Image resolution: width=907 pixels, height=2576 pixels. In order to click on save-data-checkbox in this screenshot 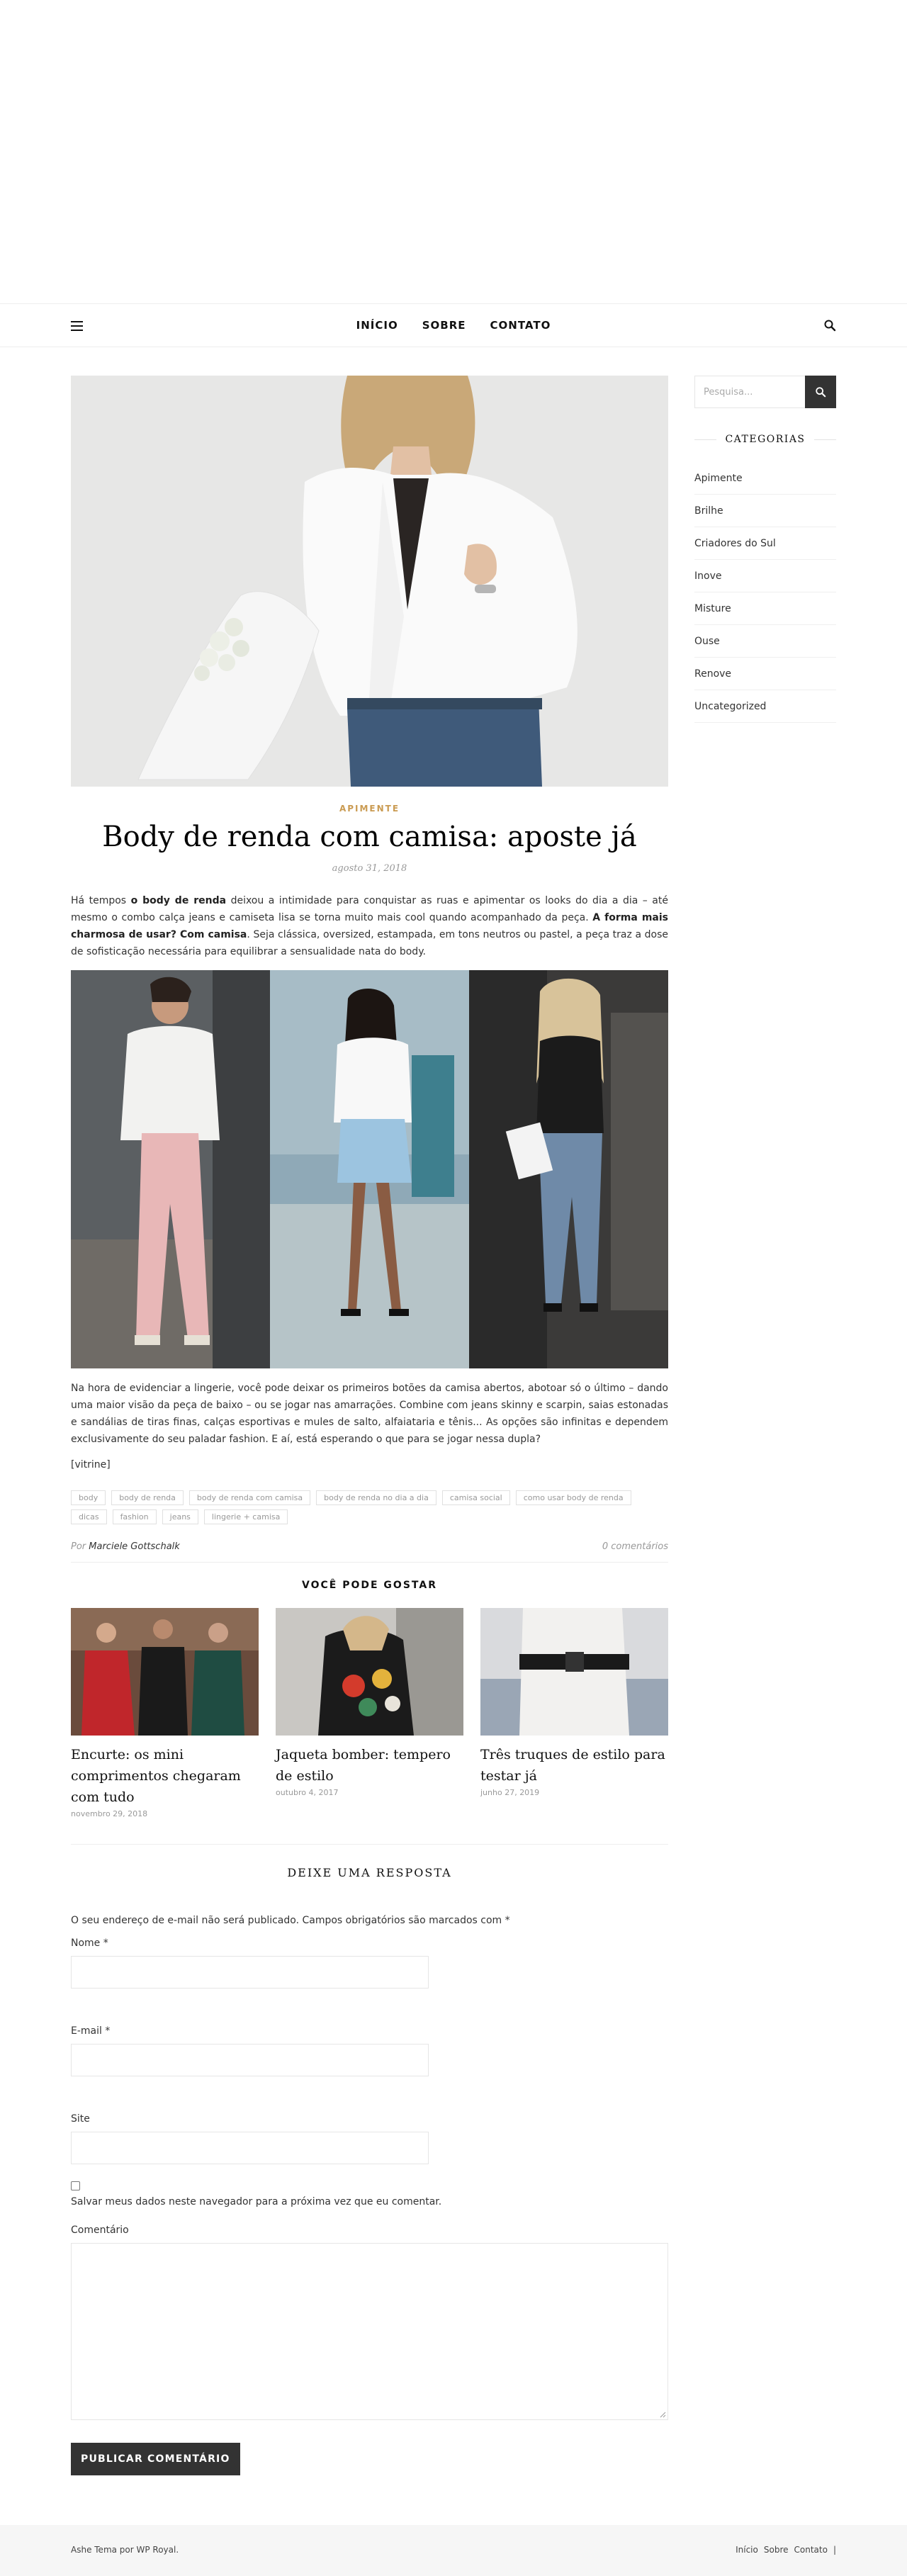, I will do `click(75, 2185)`.